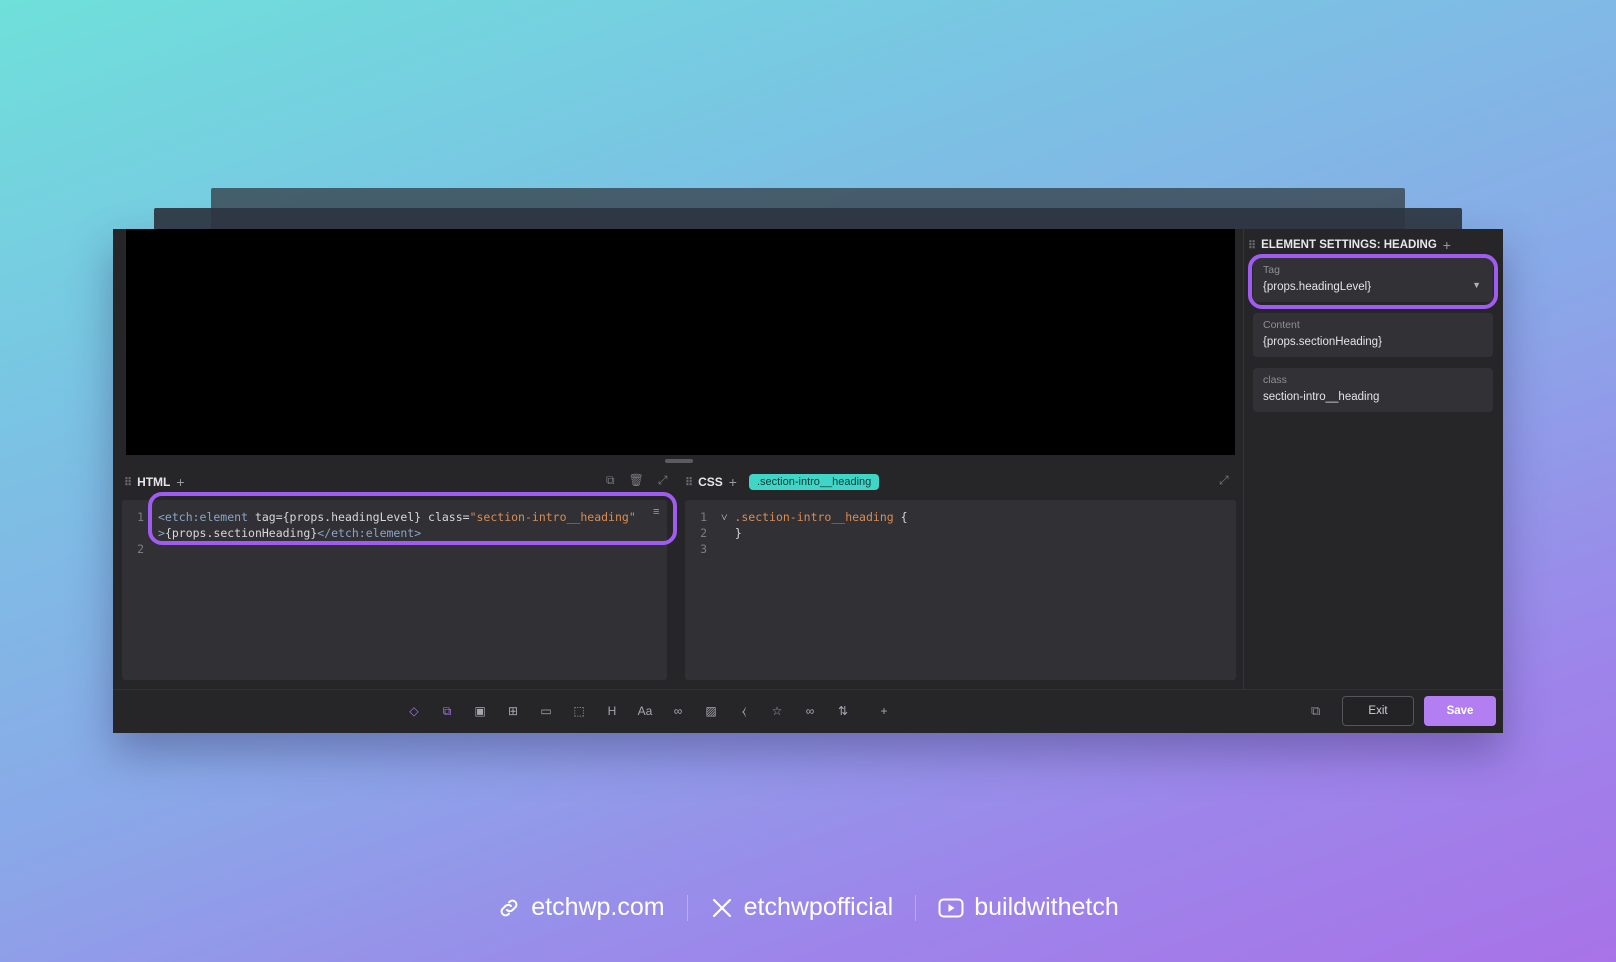 Image resolution: width=1616 pixels, height=962 pixels. I want to click on exit-button: Exit, so click(1378, 711).